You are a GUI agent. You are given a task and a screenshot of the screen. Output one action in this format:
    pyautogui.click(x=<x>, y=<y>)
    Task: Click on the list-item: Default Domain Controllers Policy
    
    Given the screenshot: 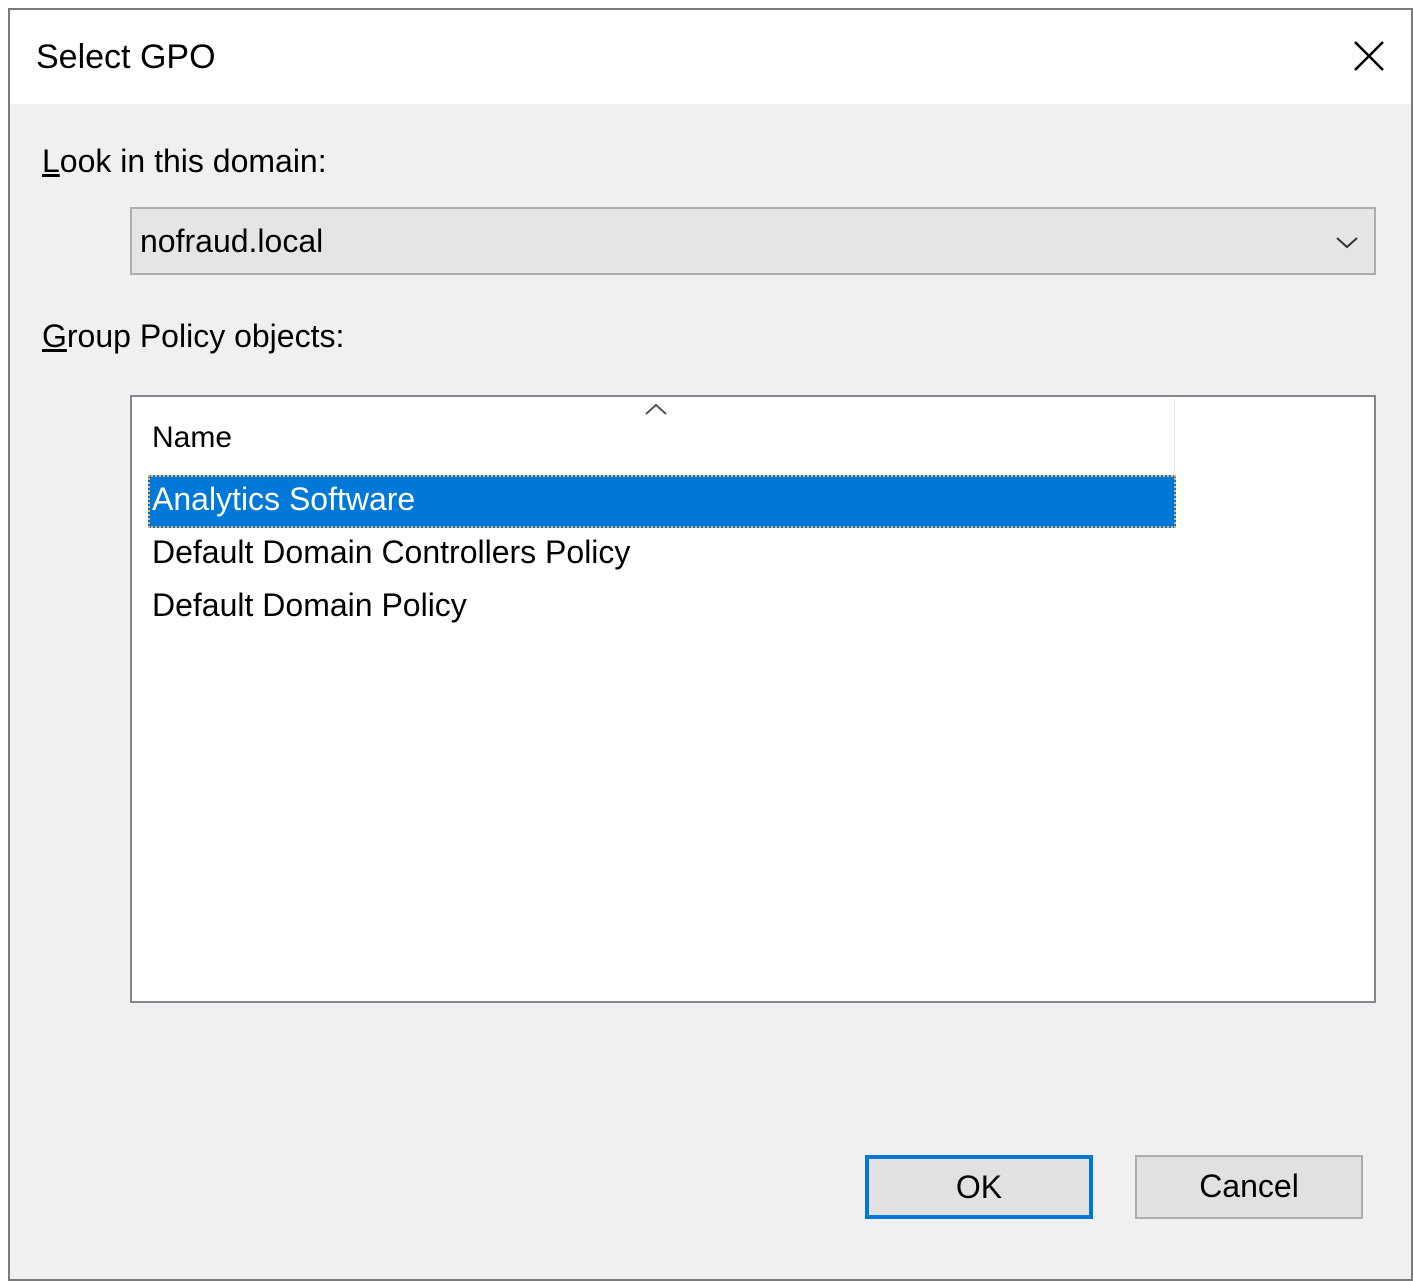 What is the action you would take?
    pyautogui.click(x=662, y=554)
    